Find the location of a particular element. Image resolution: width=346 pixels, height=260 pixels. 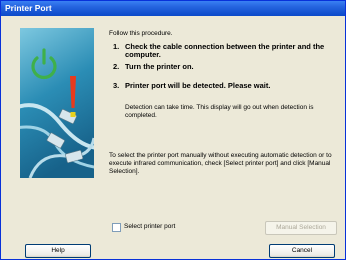

title-bar: Printer Port is located at coordinates (173, 8).